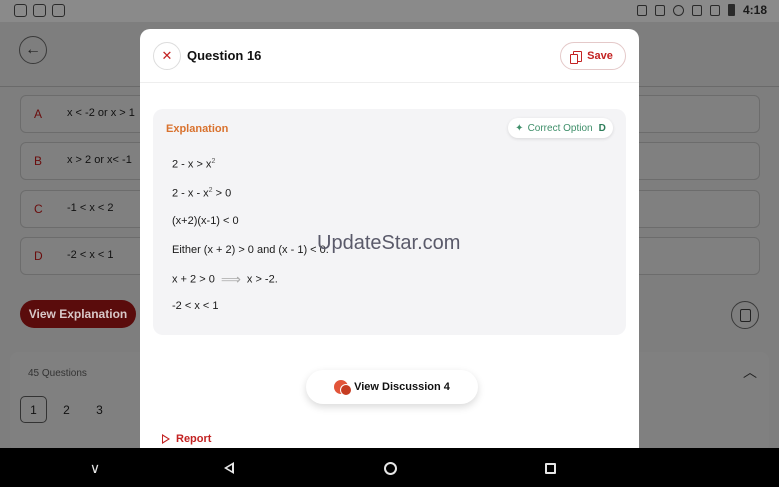 This screenshot has width=779, height=487. Describe the element at coordinates (195, 306) in the screenshot. I see `explanation-line-6: -2 < x < 1` at that location.